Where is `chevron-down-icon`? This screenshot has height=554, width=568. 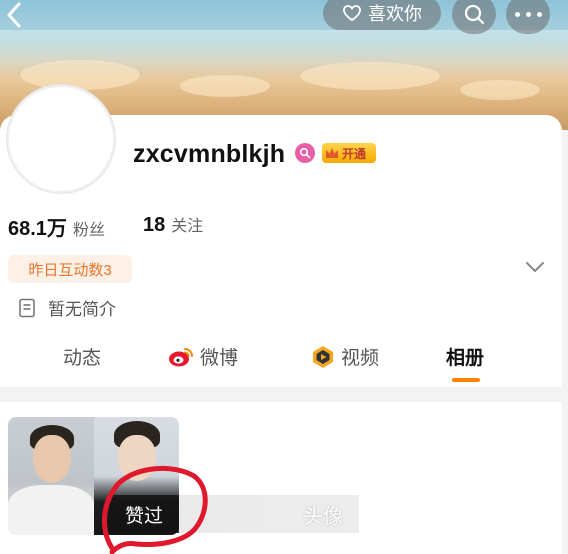
chevron-down-icon is located at coordinates (535, 267).